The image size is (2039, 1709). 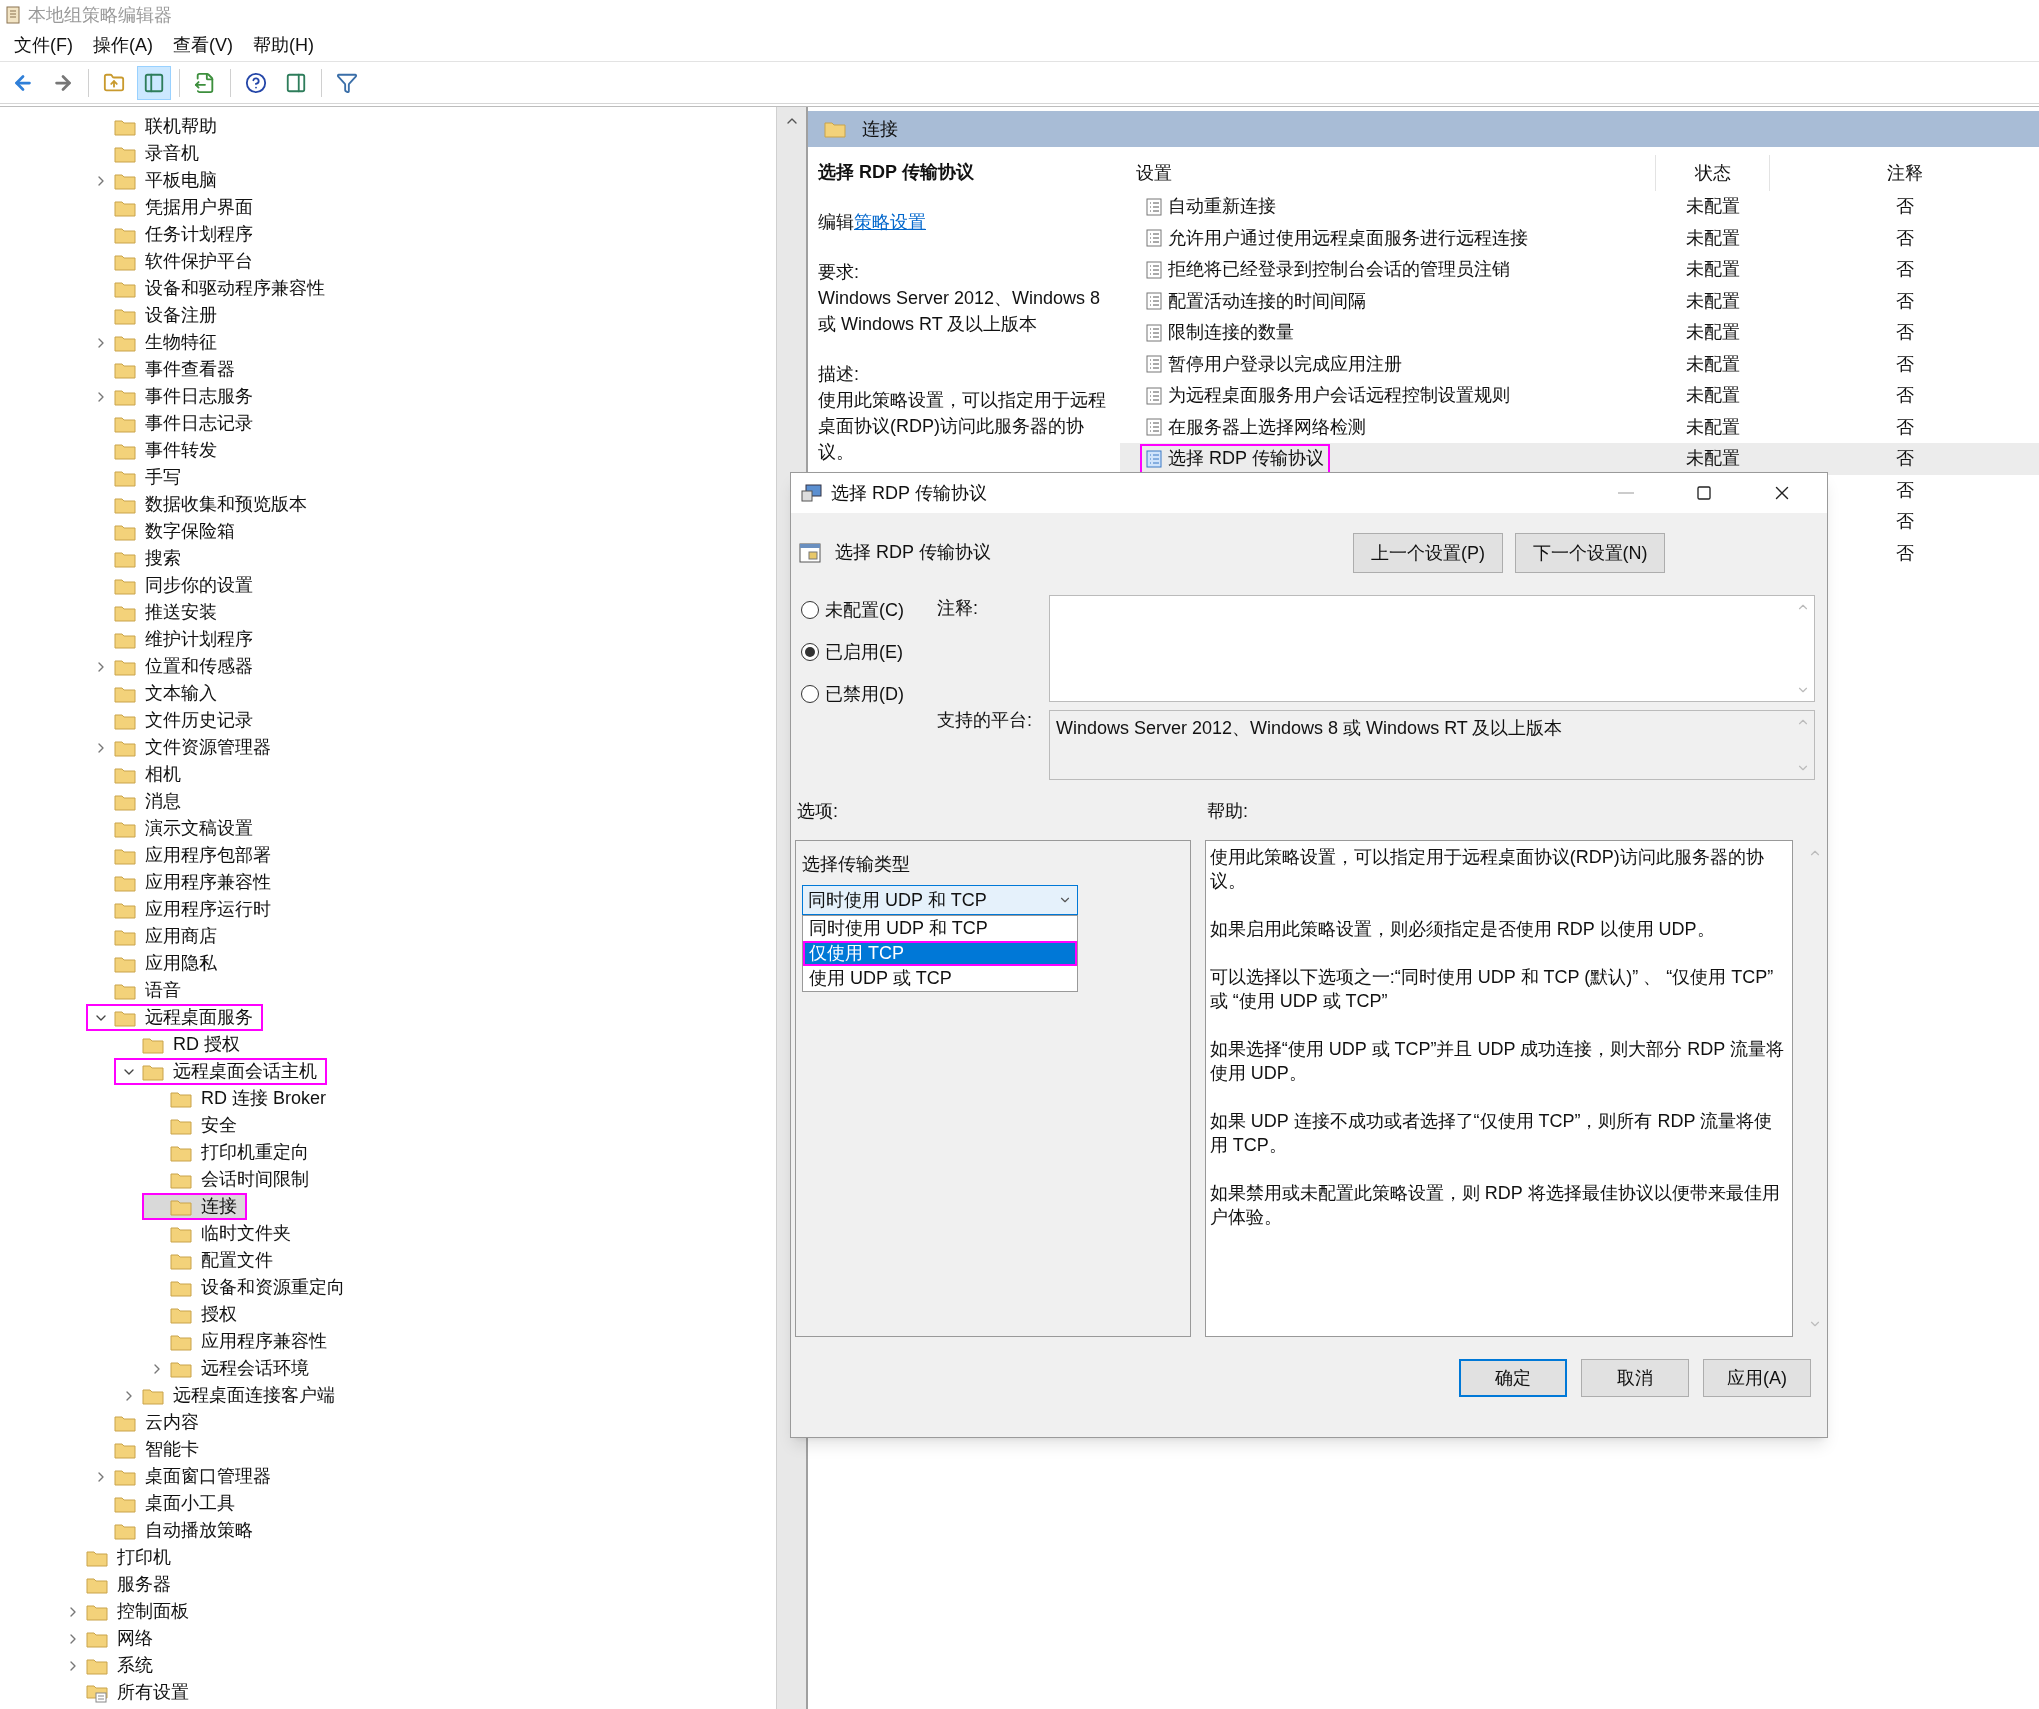 I want to click on help-paragraph: 可以选择以下选项之一:“同时使用 UDP 和 TCP (默认)” 、 “仅使用 TCP” 或 “使用 UDP 或 TCP”, so click(x=1492, y=989).